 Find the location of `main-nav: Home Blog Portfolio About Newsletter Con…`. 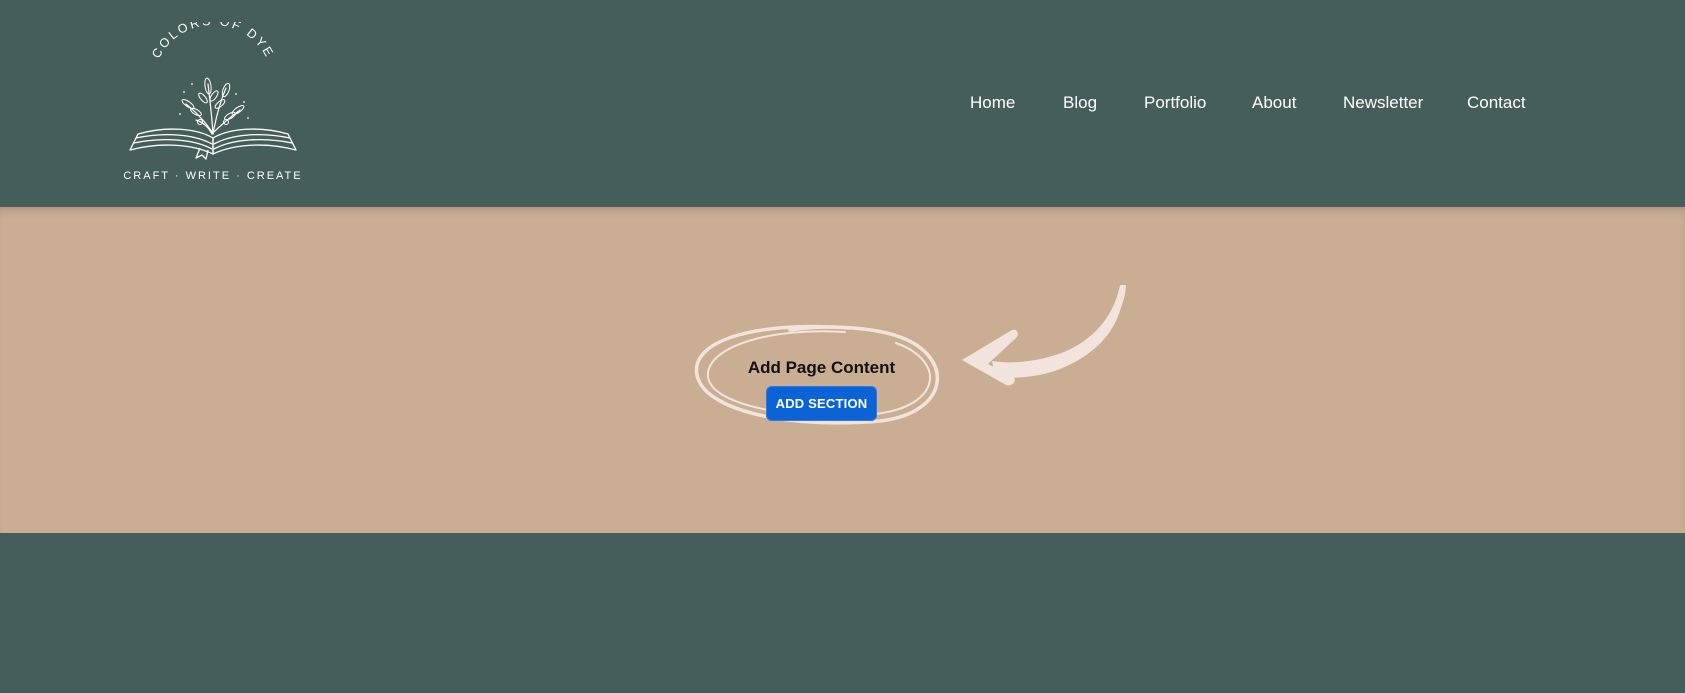

main-nav: Home Blog Portfolio About Newsletter Con… is located at coordinates (842, 107).